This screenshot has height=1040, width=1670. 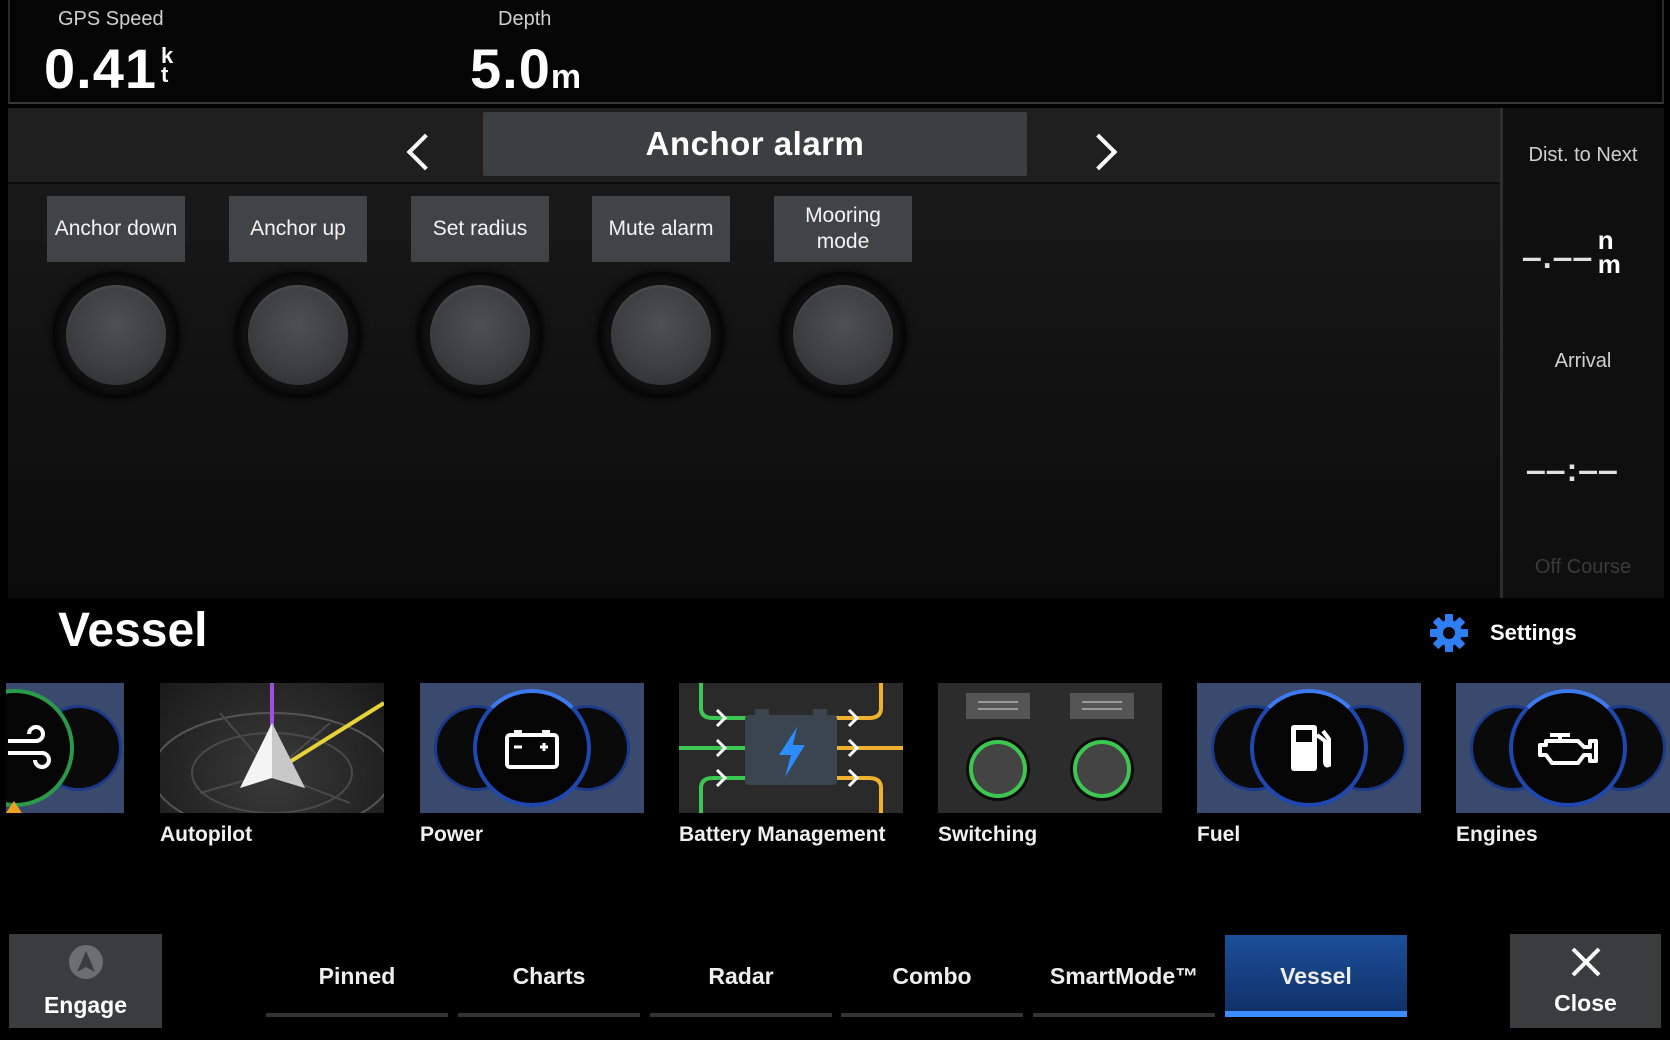 I want to click on tab-radar: Radar, so click(x=741, y=976).